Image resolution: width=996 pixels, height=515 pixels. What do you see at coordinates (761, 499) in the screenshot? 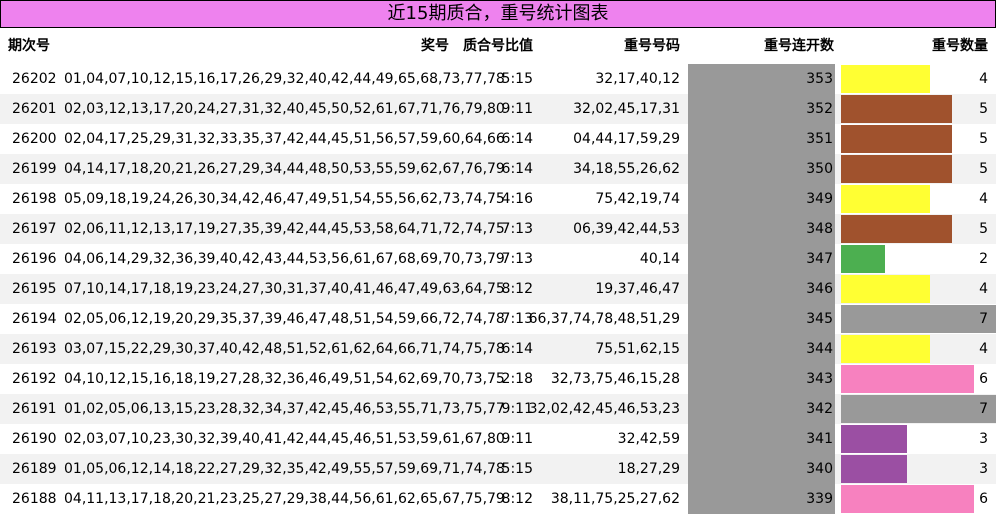
I see `run-bar: 339` at bounding box center [761, 499].